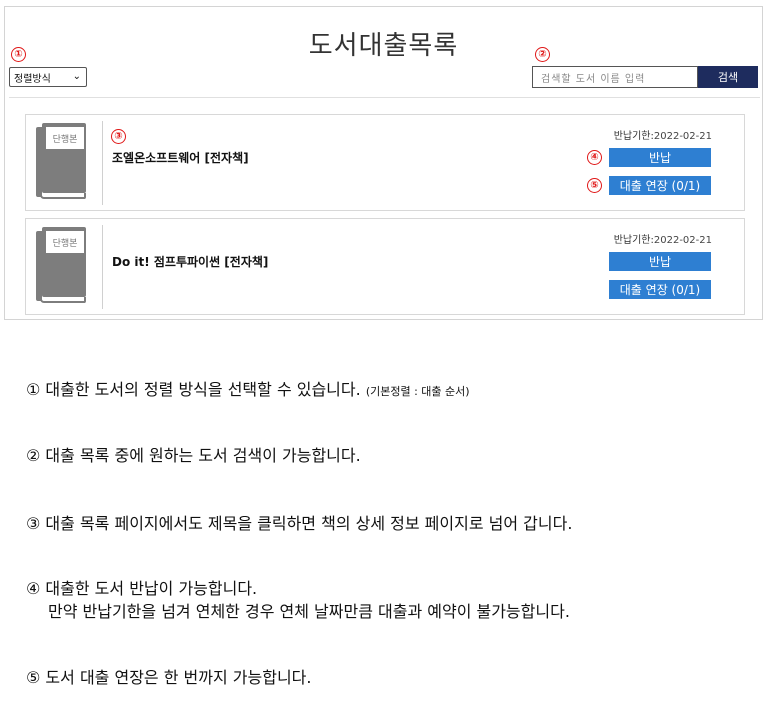 Image resolution: width=768 pixels, height=720 pixels. I want to click on sort-select-label: 정렬방식, so click(32, 79).